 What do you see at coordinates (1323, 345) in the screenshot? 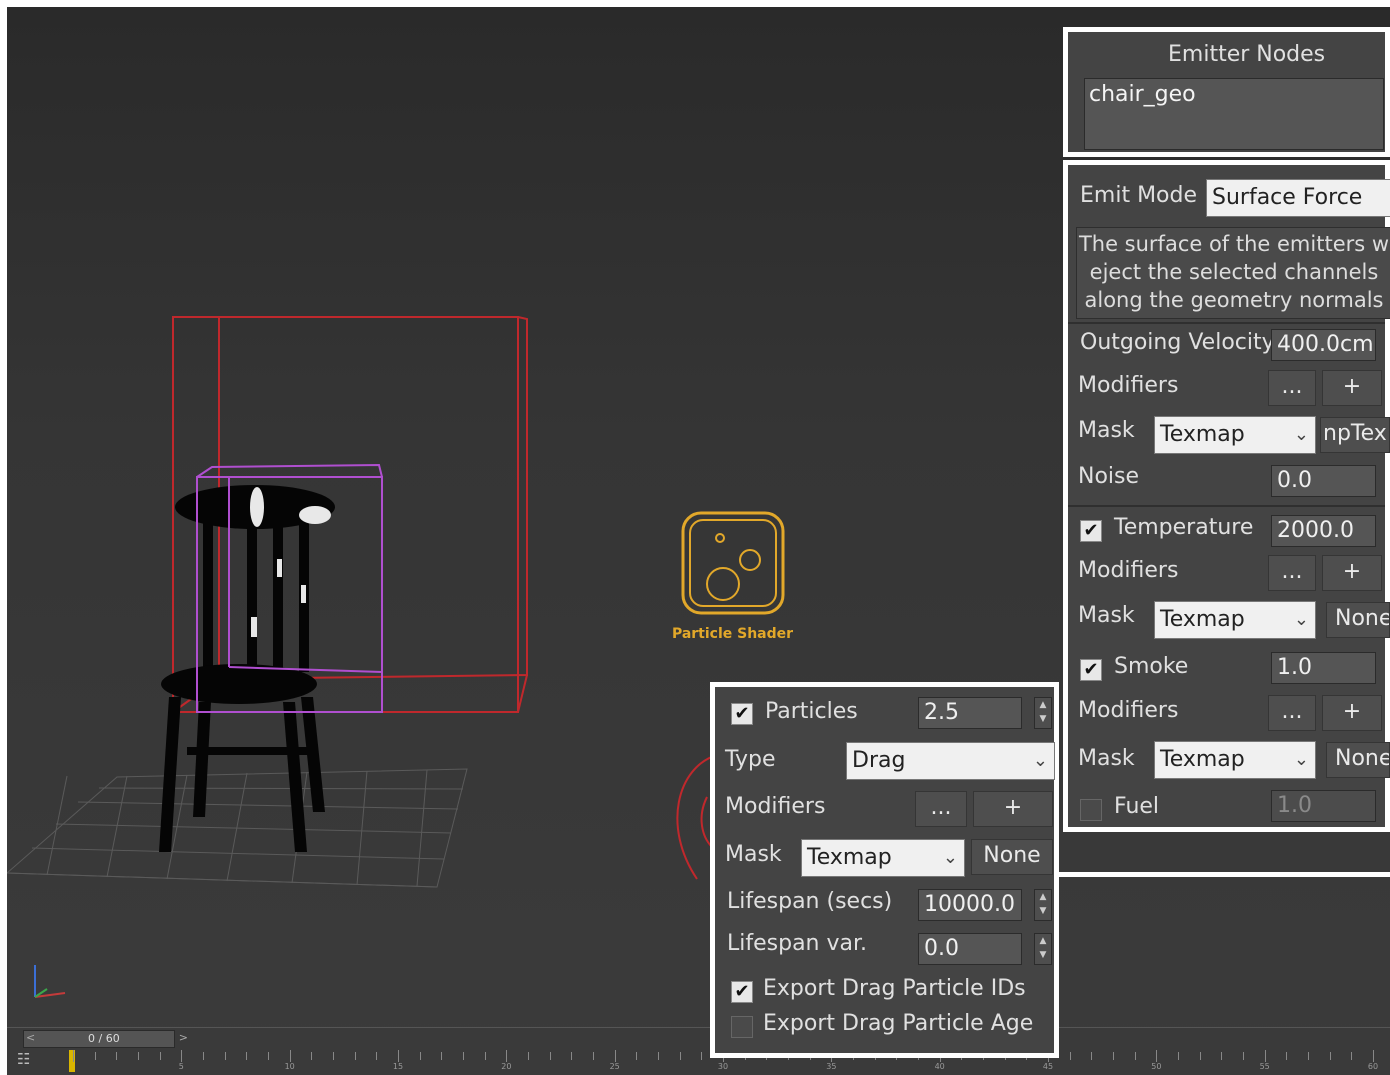
I see `outgoing-velocity-field: 400.0cm` at bounding box center [1323, 345].